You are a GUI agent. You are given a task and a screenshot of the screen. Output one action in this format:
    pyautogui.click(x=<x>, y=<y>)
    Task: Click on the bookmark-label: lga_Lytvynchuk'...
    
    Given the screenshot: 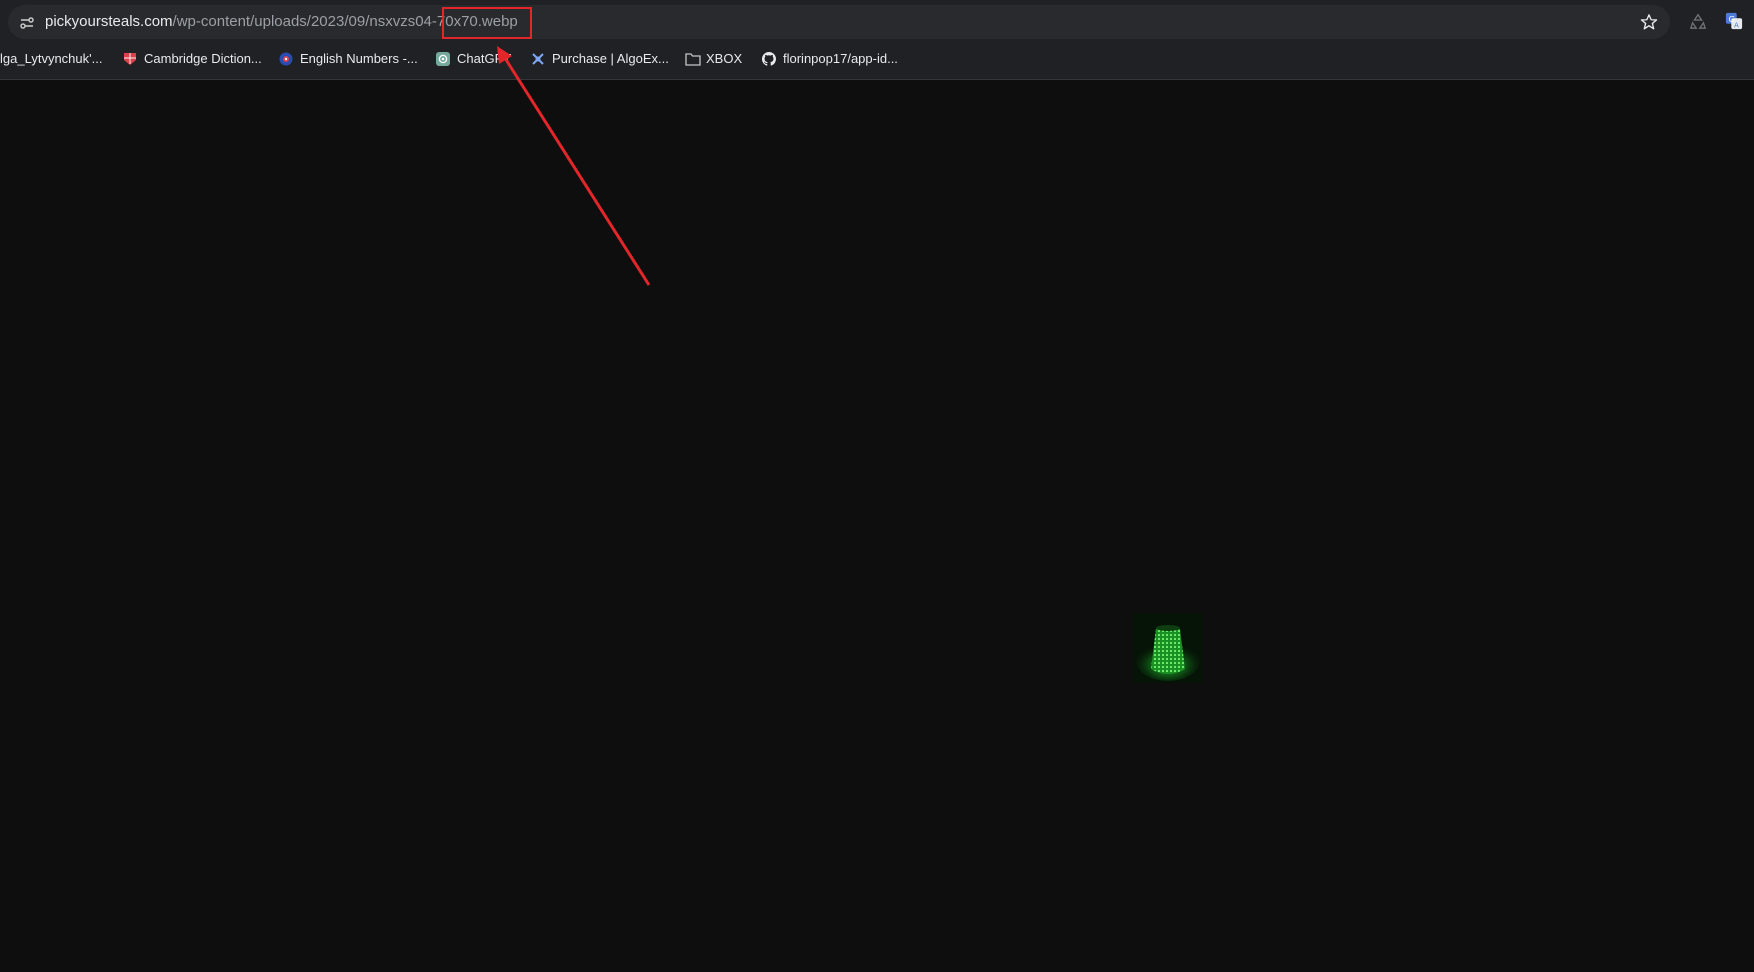 What is the action you would take?
    pyautogui.click(x=51, y=58)
    